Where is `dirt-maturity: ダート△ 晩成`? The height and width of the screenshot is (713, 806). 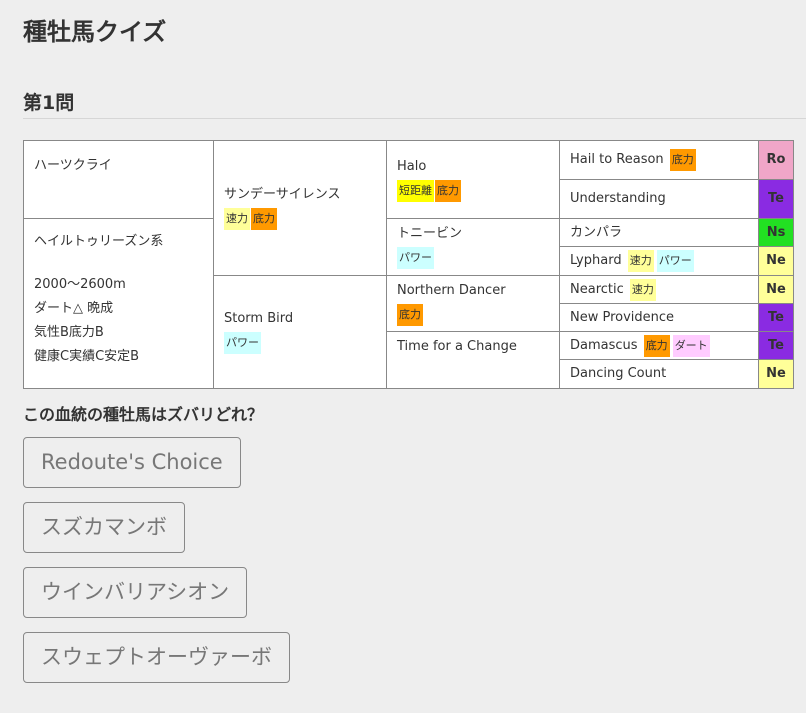 dirt-maturity: ダート△ 晩成 is located at coordinates (74, 308).